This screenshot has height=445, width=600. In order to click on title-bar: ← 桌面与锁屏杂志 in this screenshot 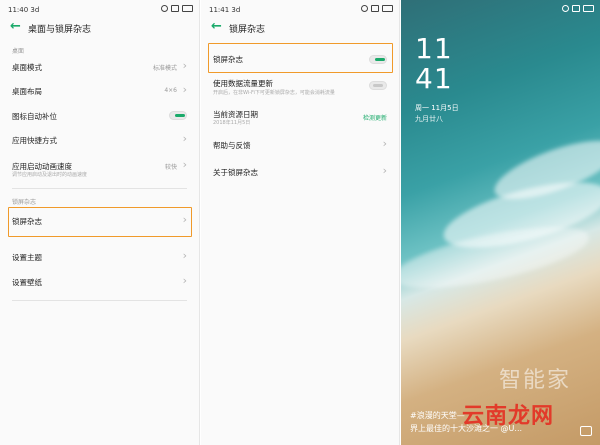, I will do `click(99, 28)`.